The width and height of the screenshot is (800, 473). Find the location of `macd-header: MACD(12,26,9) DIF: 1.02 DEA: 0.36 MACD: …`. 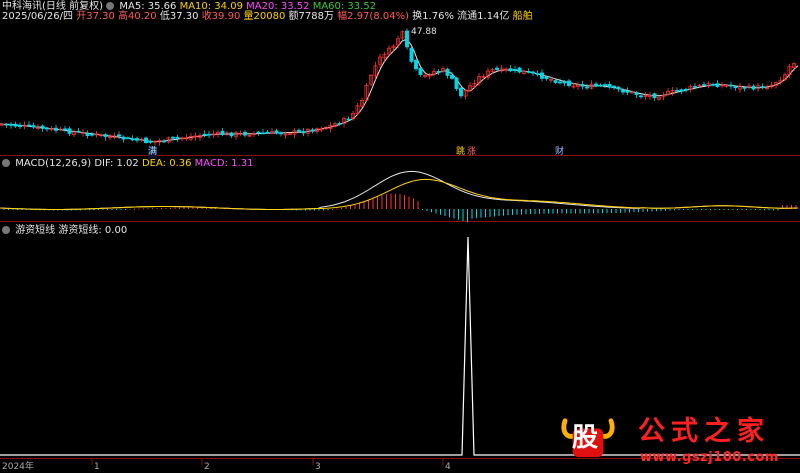

macd-header: MACD(12,26,9) DIF: 1.02 DEA: 0.36 MACD: … is located at coordinates (127, 164).